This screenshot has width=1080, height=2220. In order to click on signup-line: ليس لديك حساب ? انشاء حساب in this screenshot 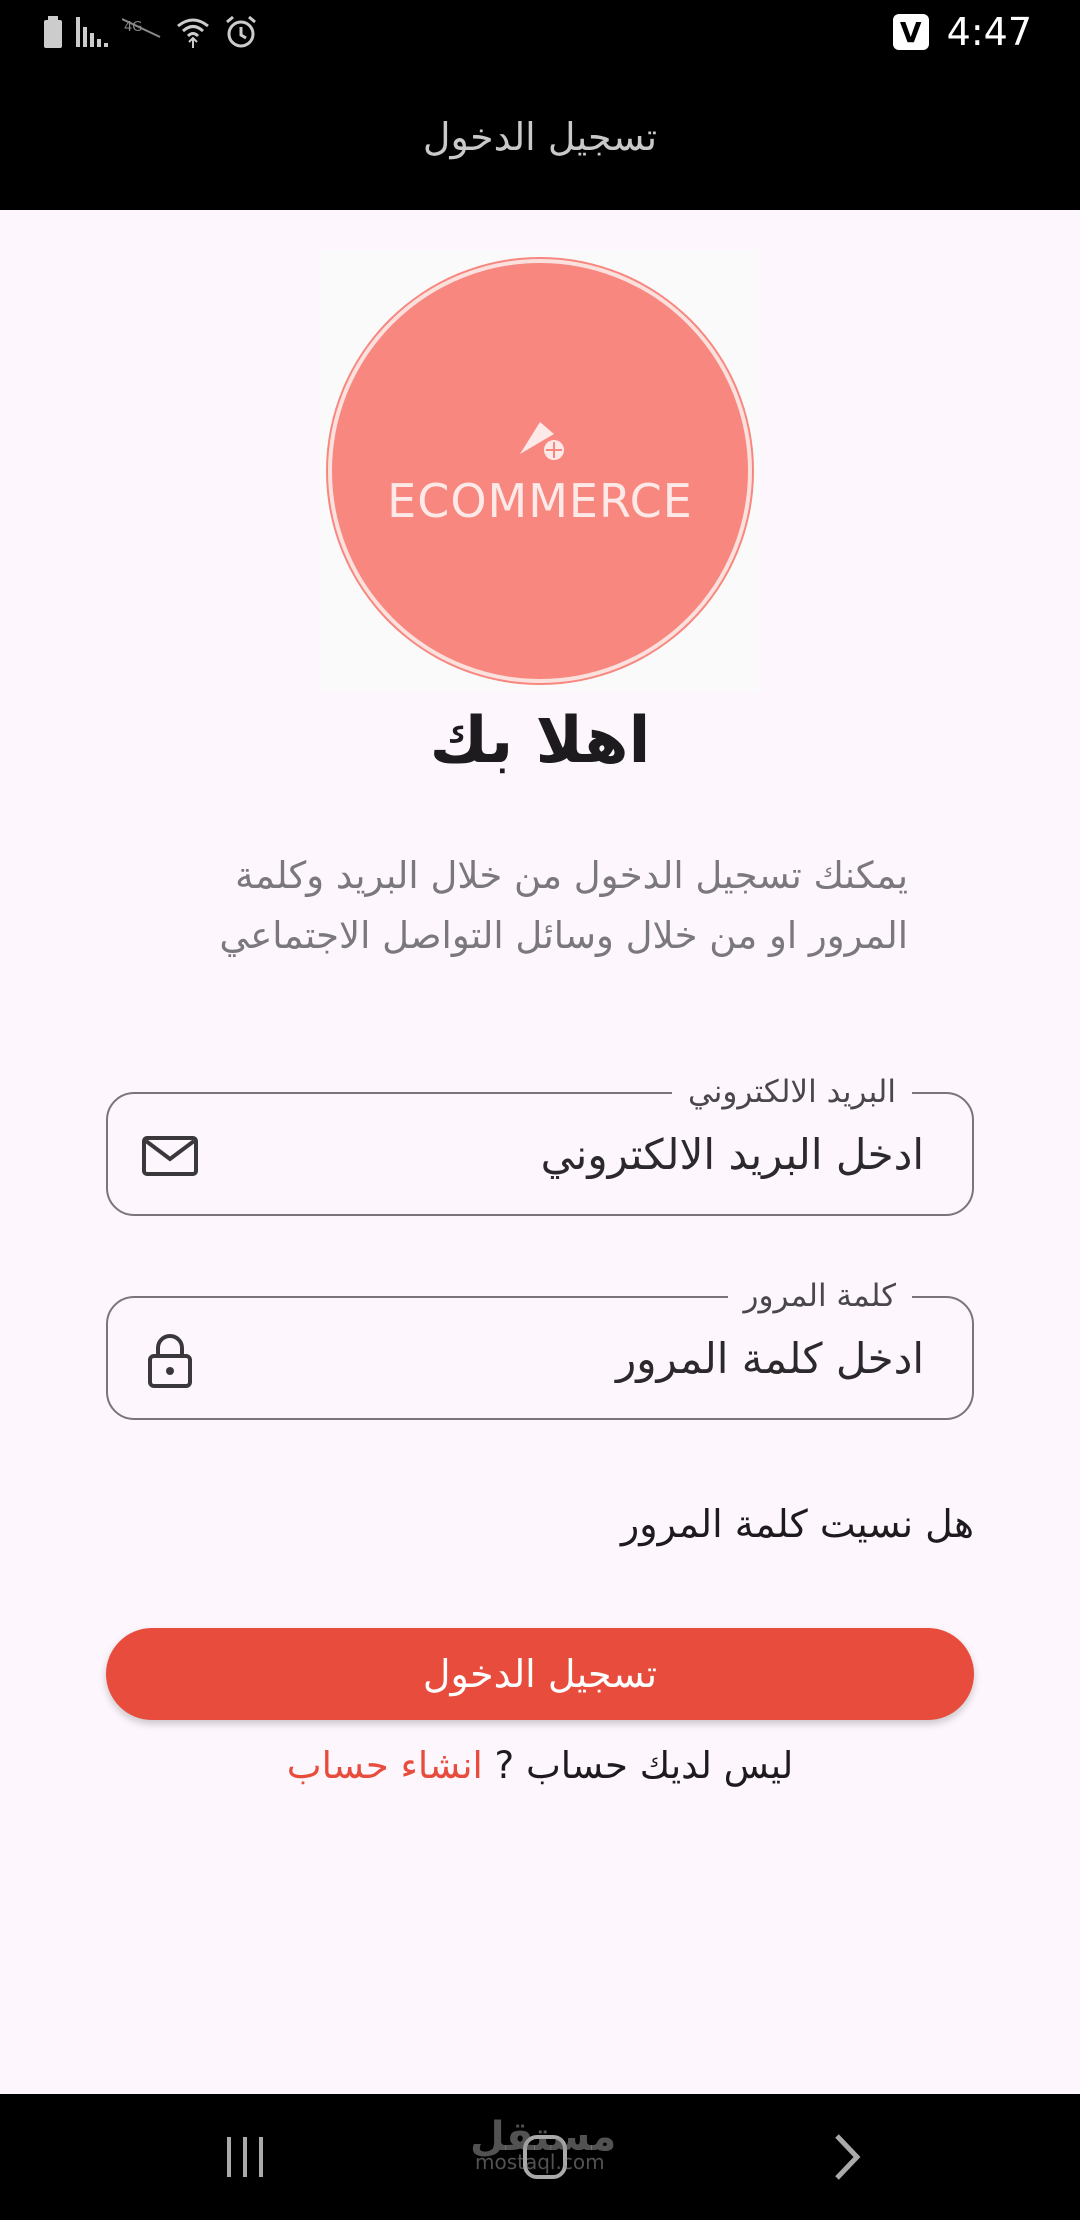, I will do `click(540, 1765)`.